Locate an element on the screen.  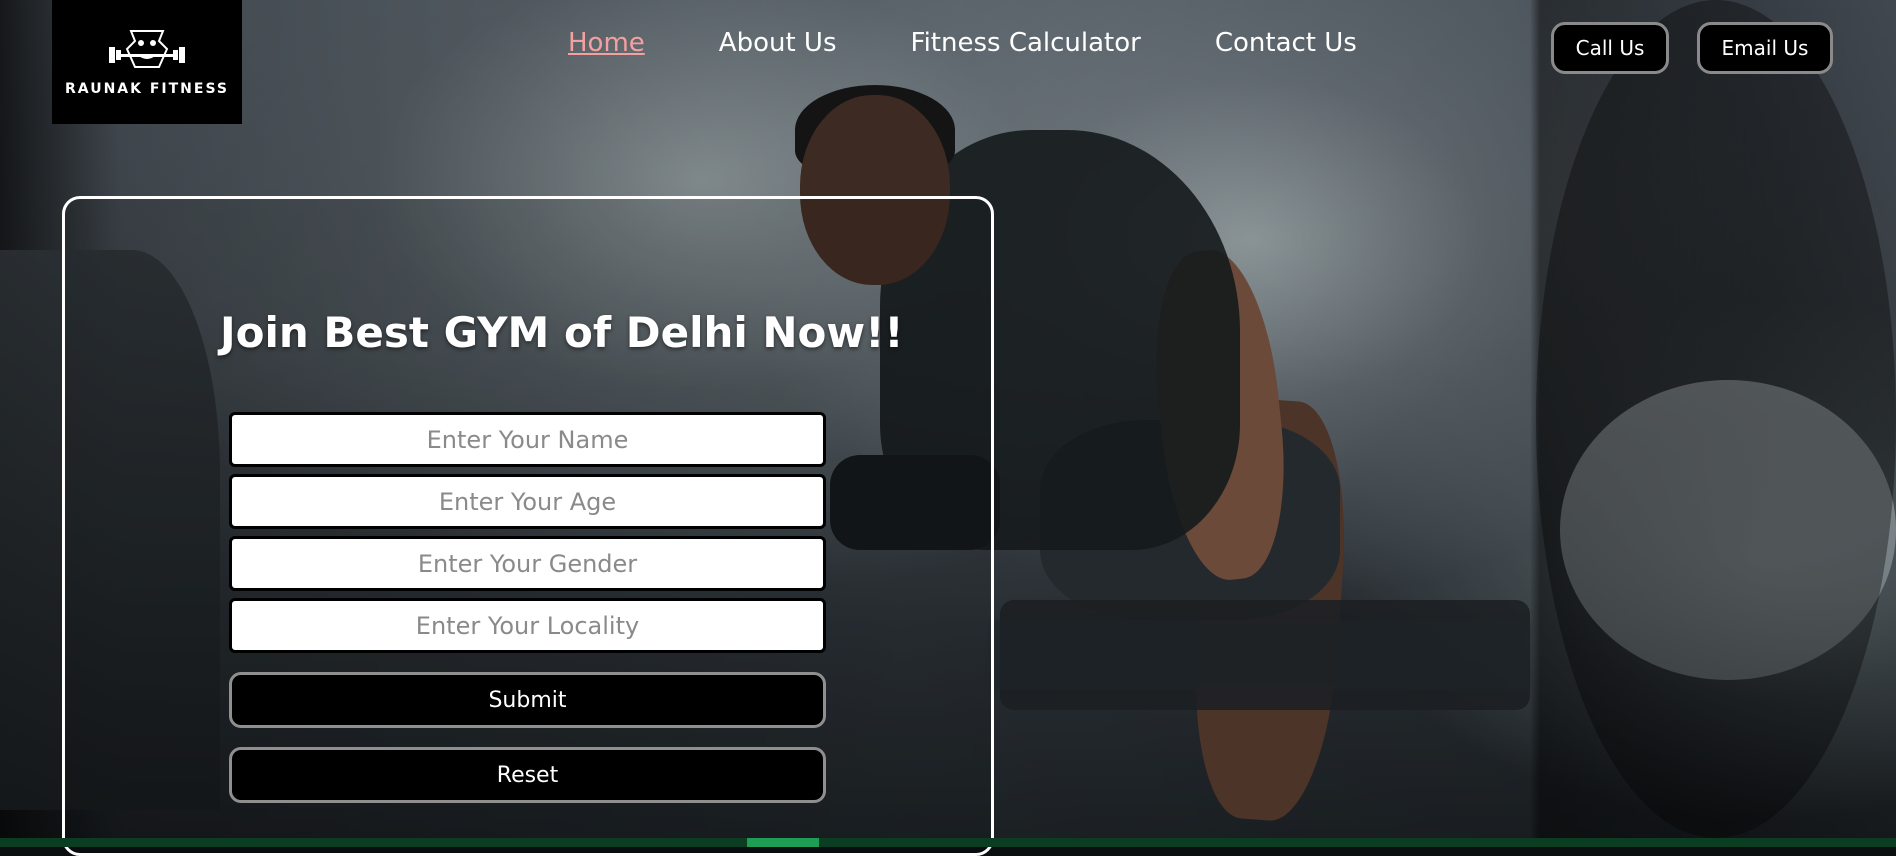
reset-button: Reset is located at coordinates (527, 775).